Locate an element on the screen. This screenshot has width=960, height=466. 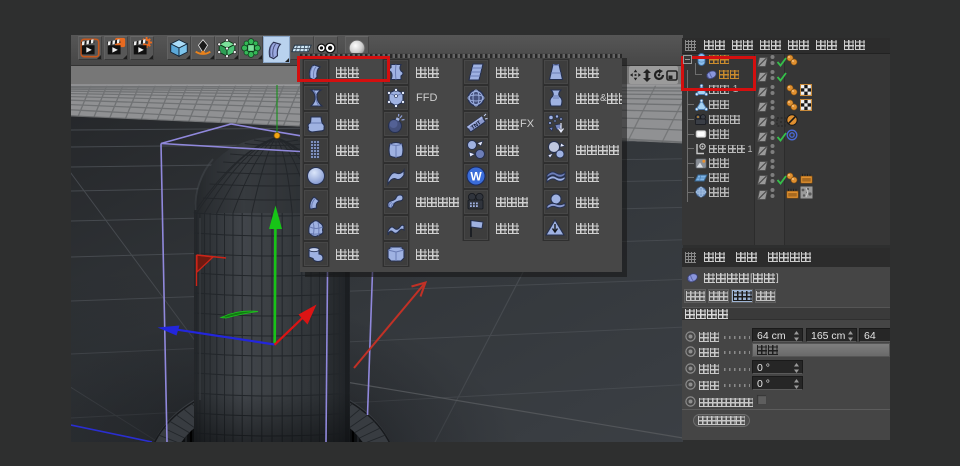
svg-text: W is located at coordinates (476, 177).